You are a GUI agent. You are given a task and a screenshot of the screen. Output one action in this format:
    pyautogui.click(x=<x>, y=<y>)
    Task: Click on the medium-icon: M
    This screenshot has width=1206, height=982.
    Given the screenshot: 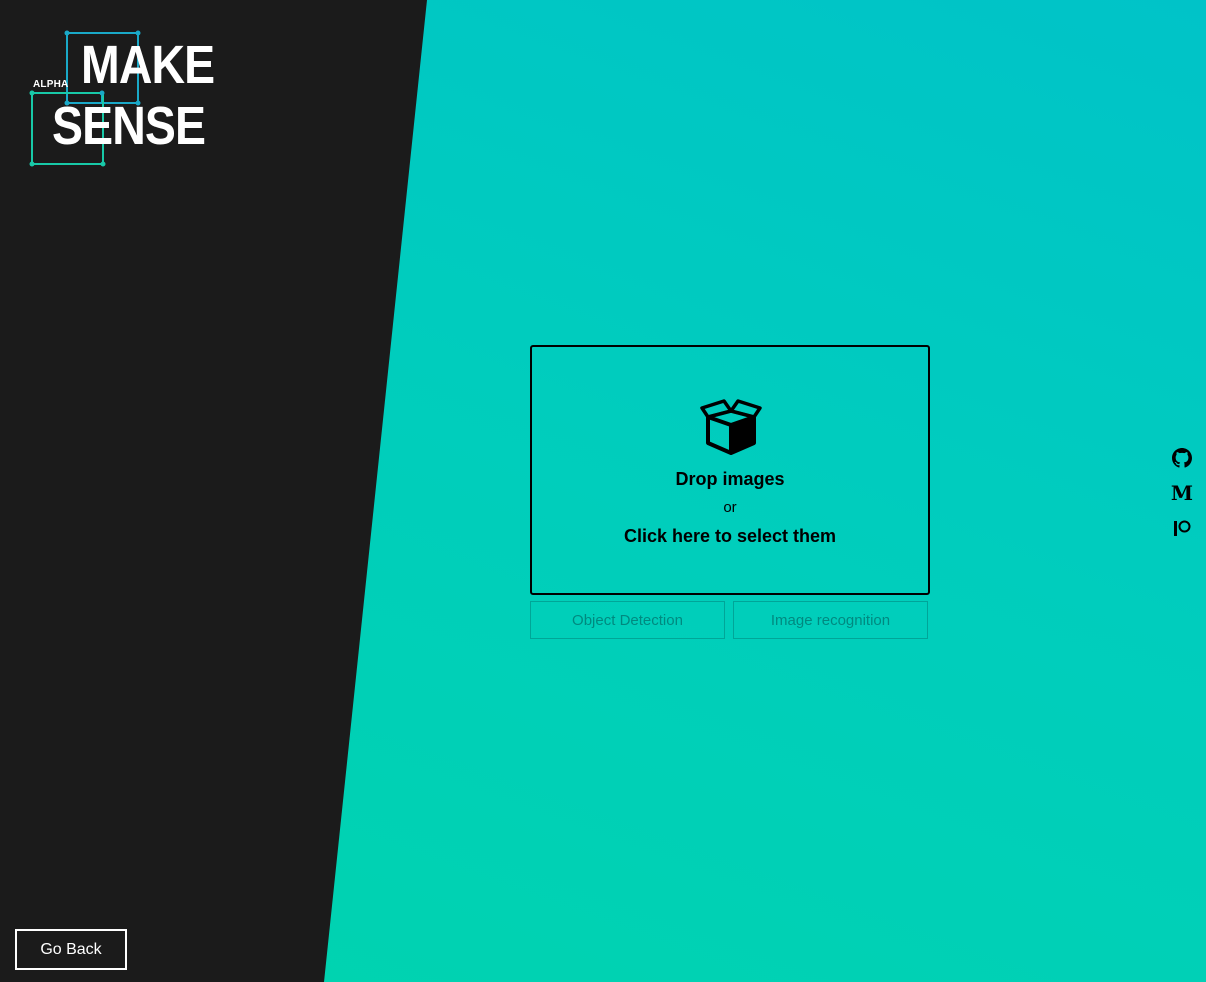 What is the action you would take?
    pyautogui.click(x=1182, y=493)
    